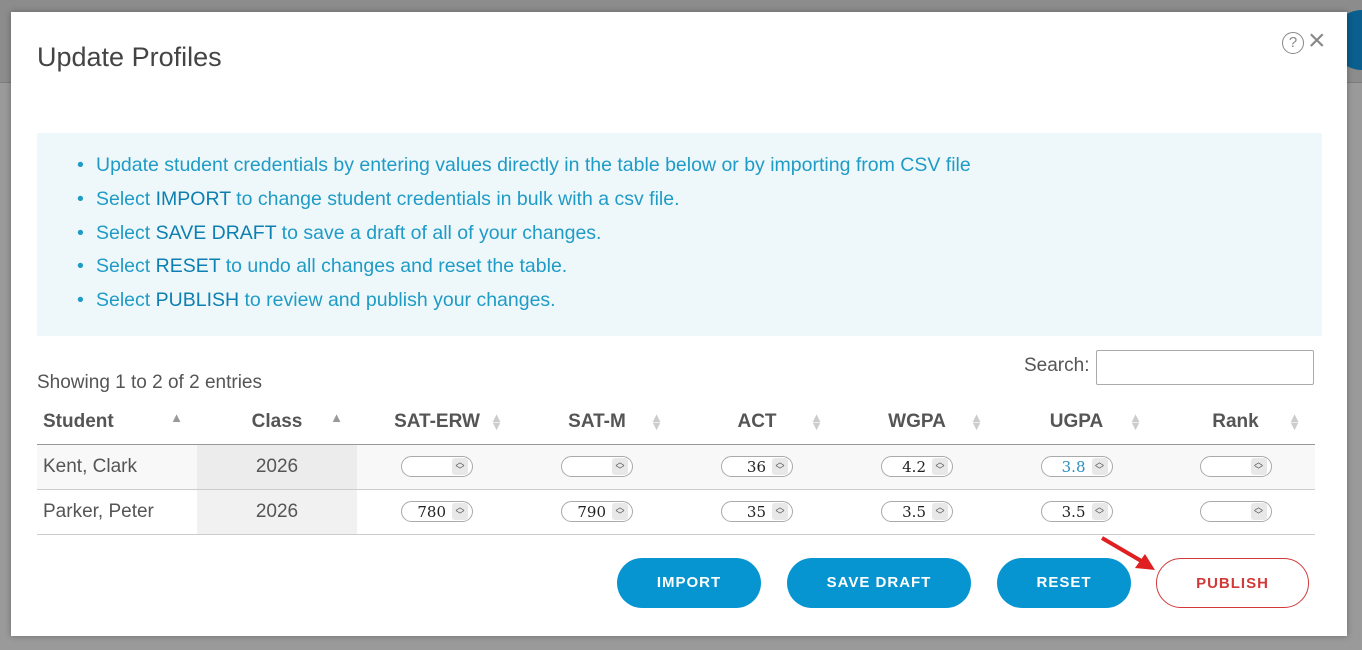  I want to click on column-header-sat-erw: SAT-ERW ▲ ▼, so click(437, 422).